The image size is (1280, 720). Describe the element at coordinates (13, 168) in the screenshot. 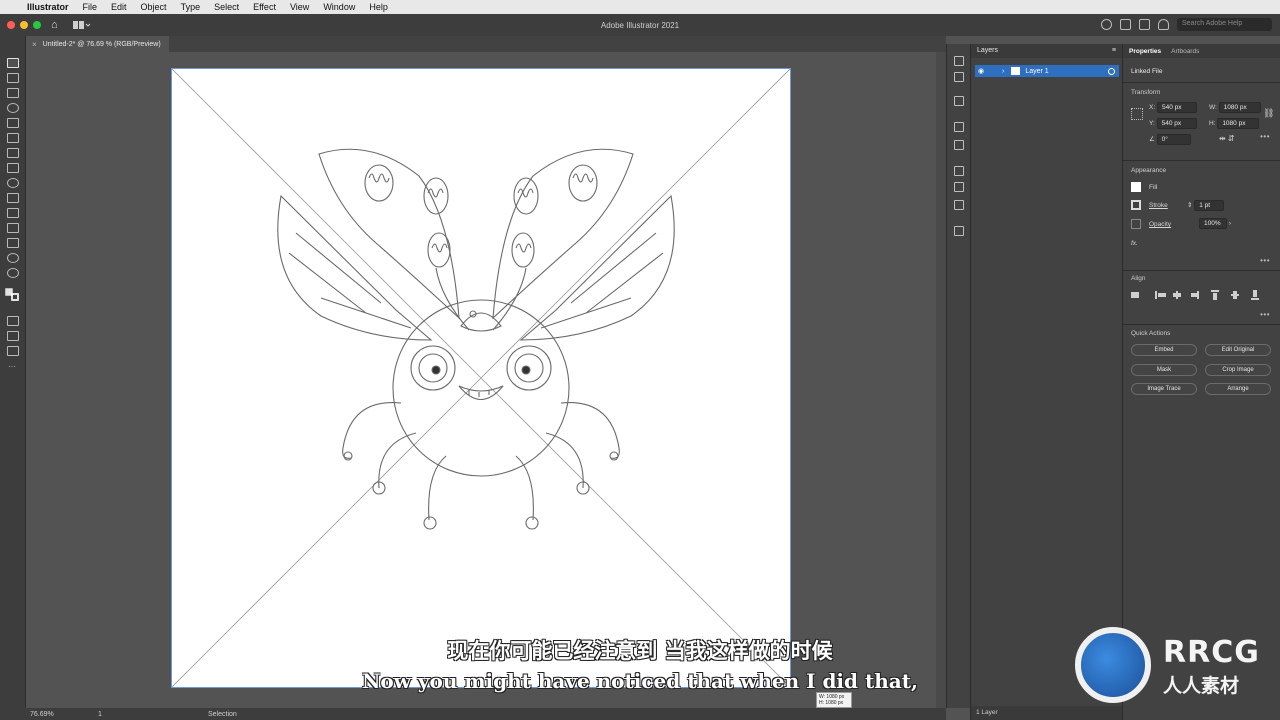

I see `eraser-tool-icon` at that location.